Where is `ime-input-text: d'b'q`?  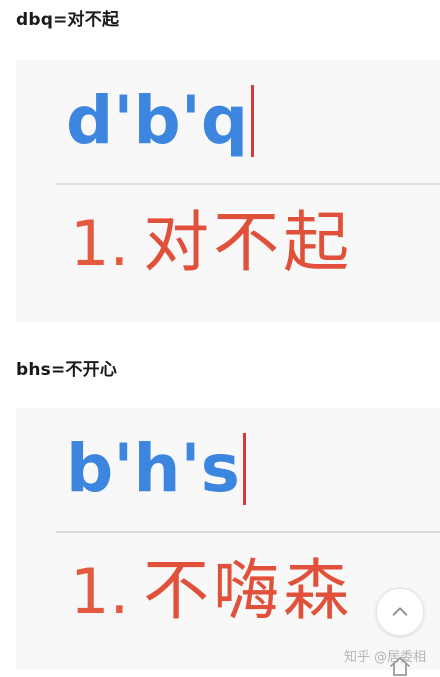
ime-input-text: d'b'q is located at coordinates (157, 120).